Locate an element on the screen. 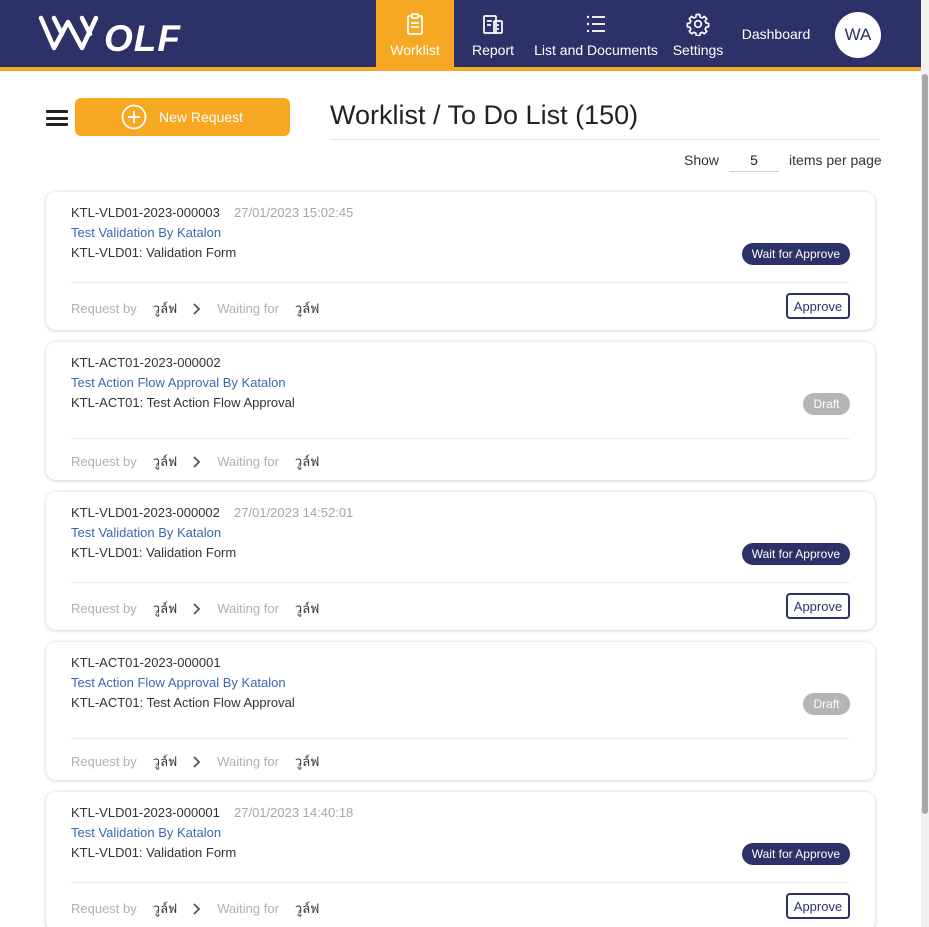  user-avatar: WA is located at coordinates (858, 35).